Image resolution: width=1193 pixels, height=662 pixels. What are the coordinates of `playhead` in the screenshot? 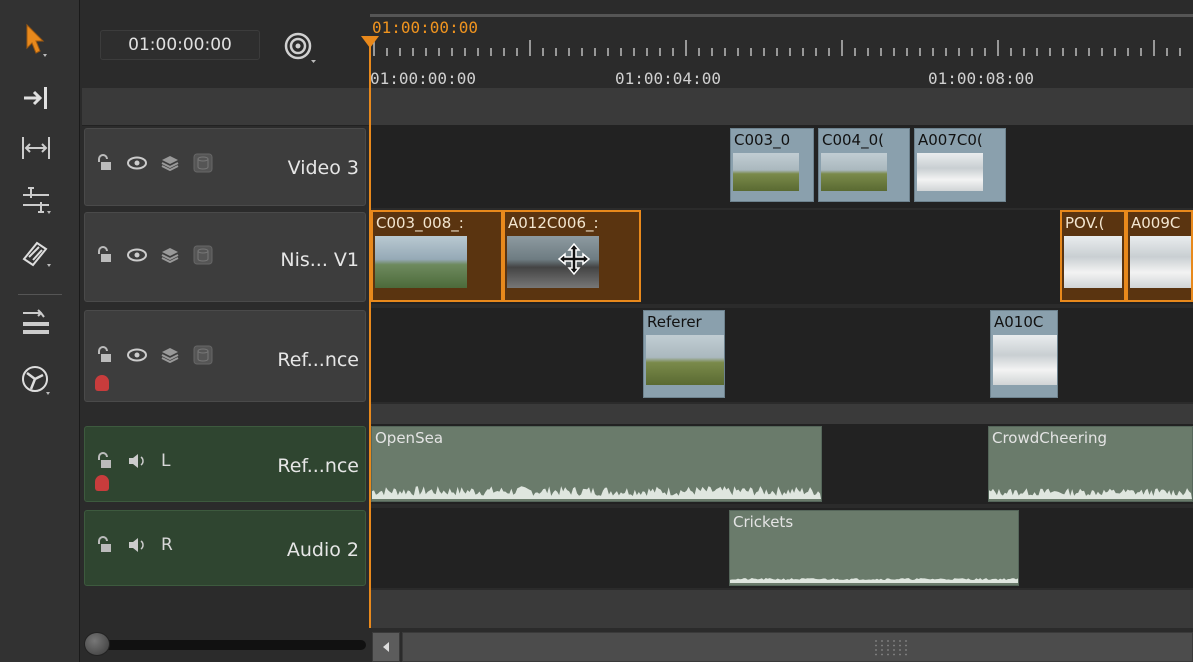 It's located at (370, 335).